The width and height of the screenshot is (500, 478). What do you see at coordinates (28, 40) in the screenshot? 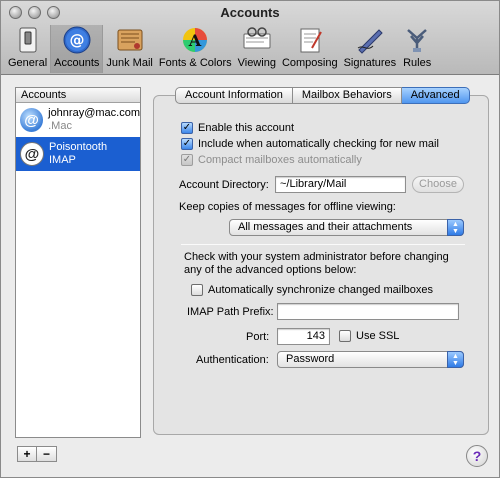
I see `switch-icon` at bounding box center [28, 40].